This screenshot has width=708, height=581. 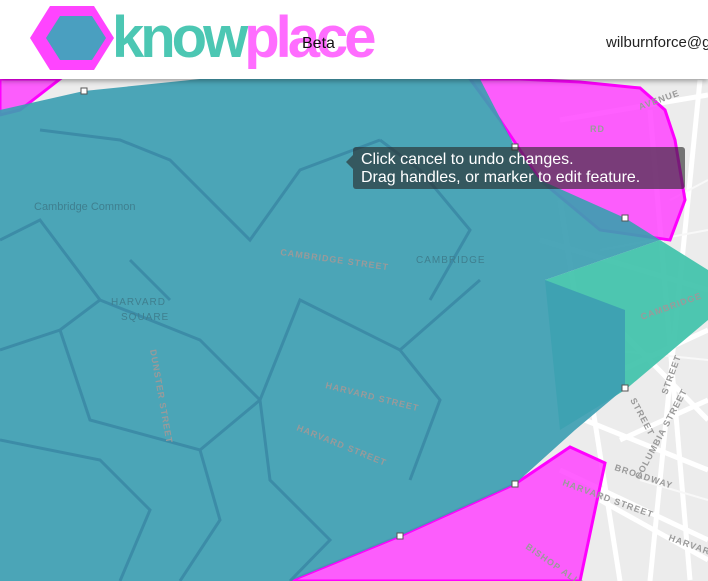 What do you see at coordinates (138, 302) in the screenshot?
I see `svg-text: HARVARD` at bounding box center [138, 302].